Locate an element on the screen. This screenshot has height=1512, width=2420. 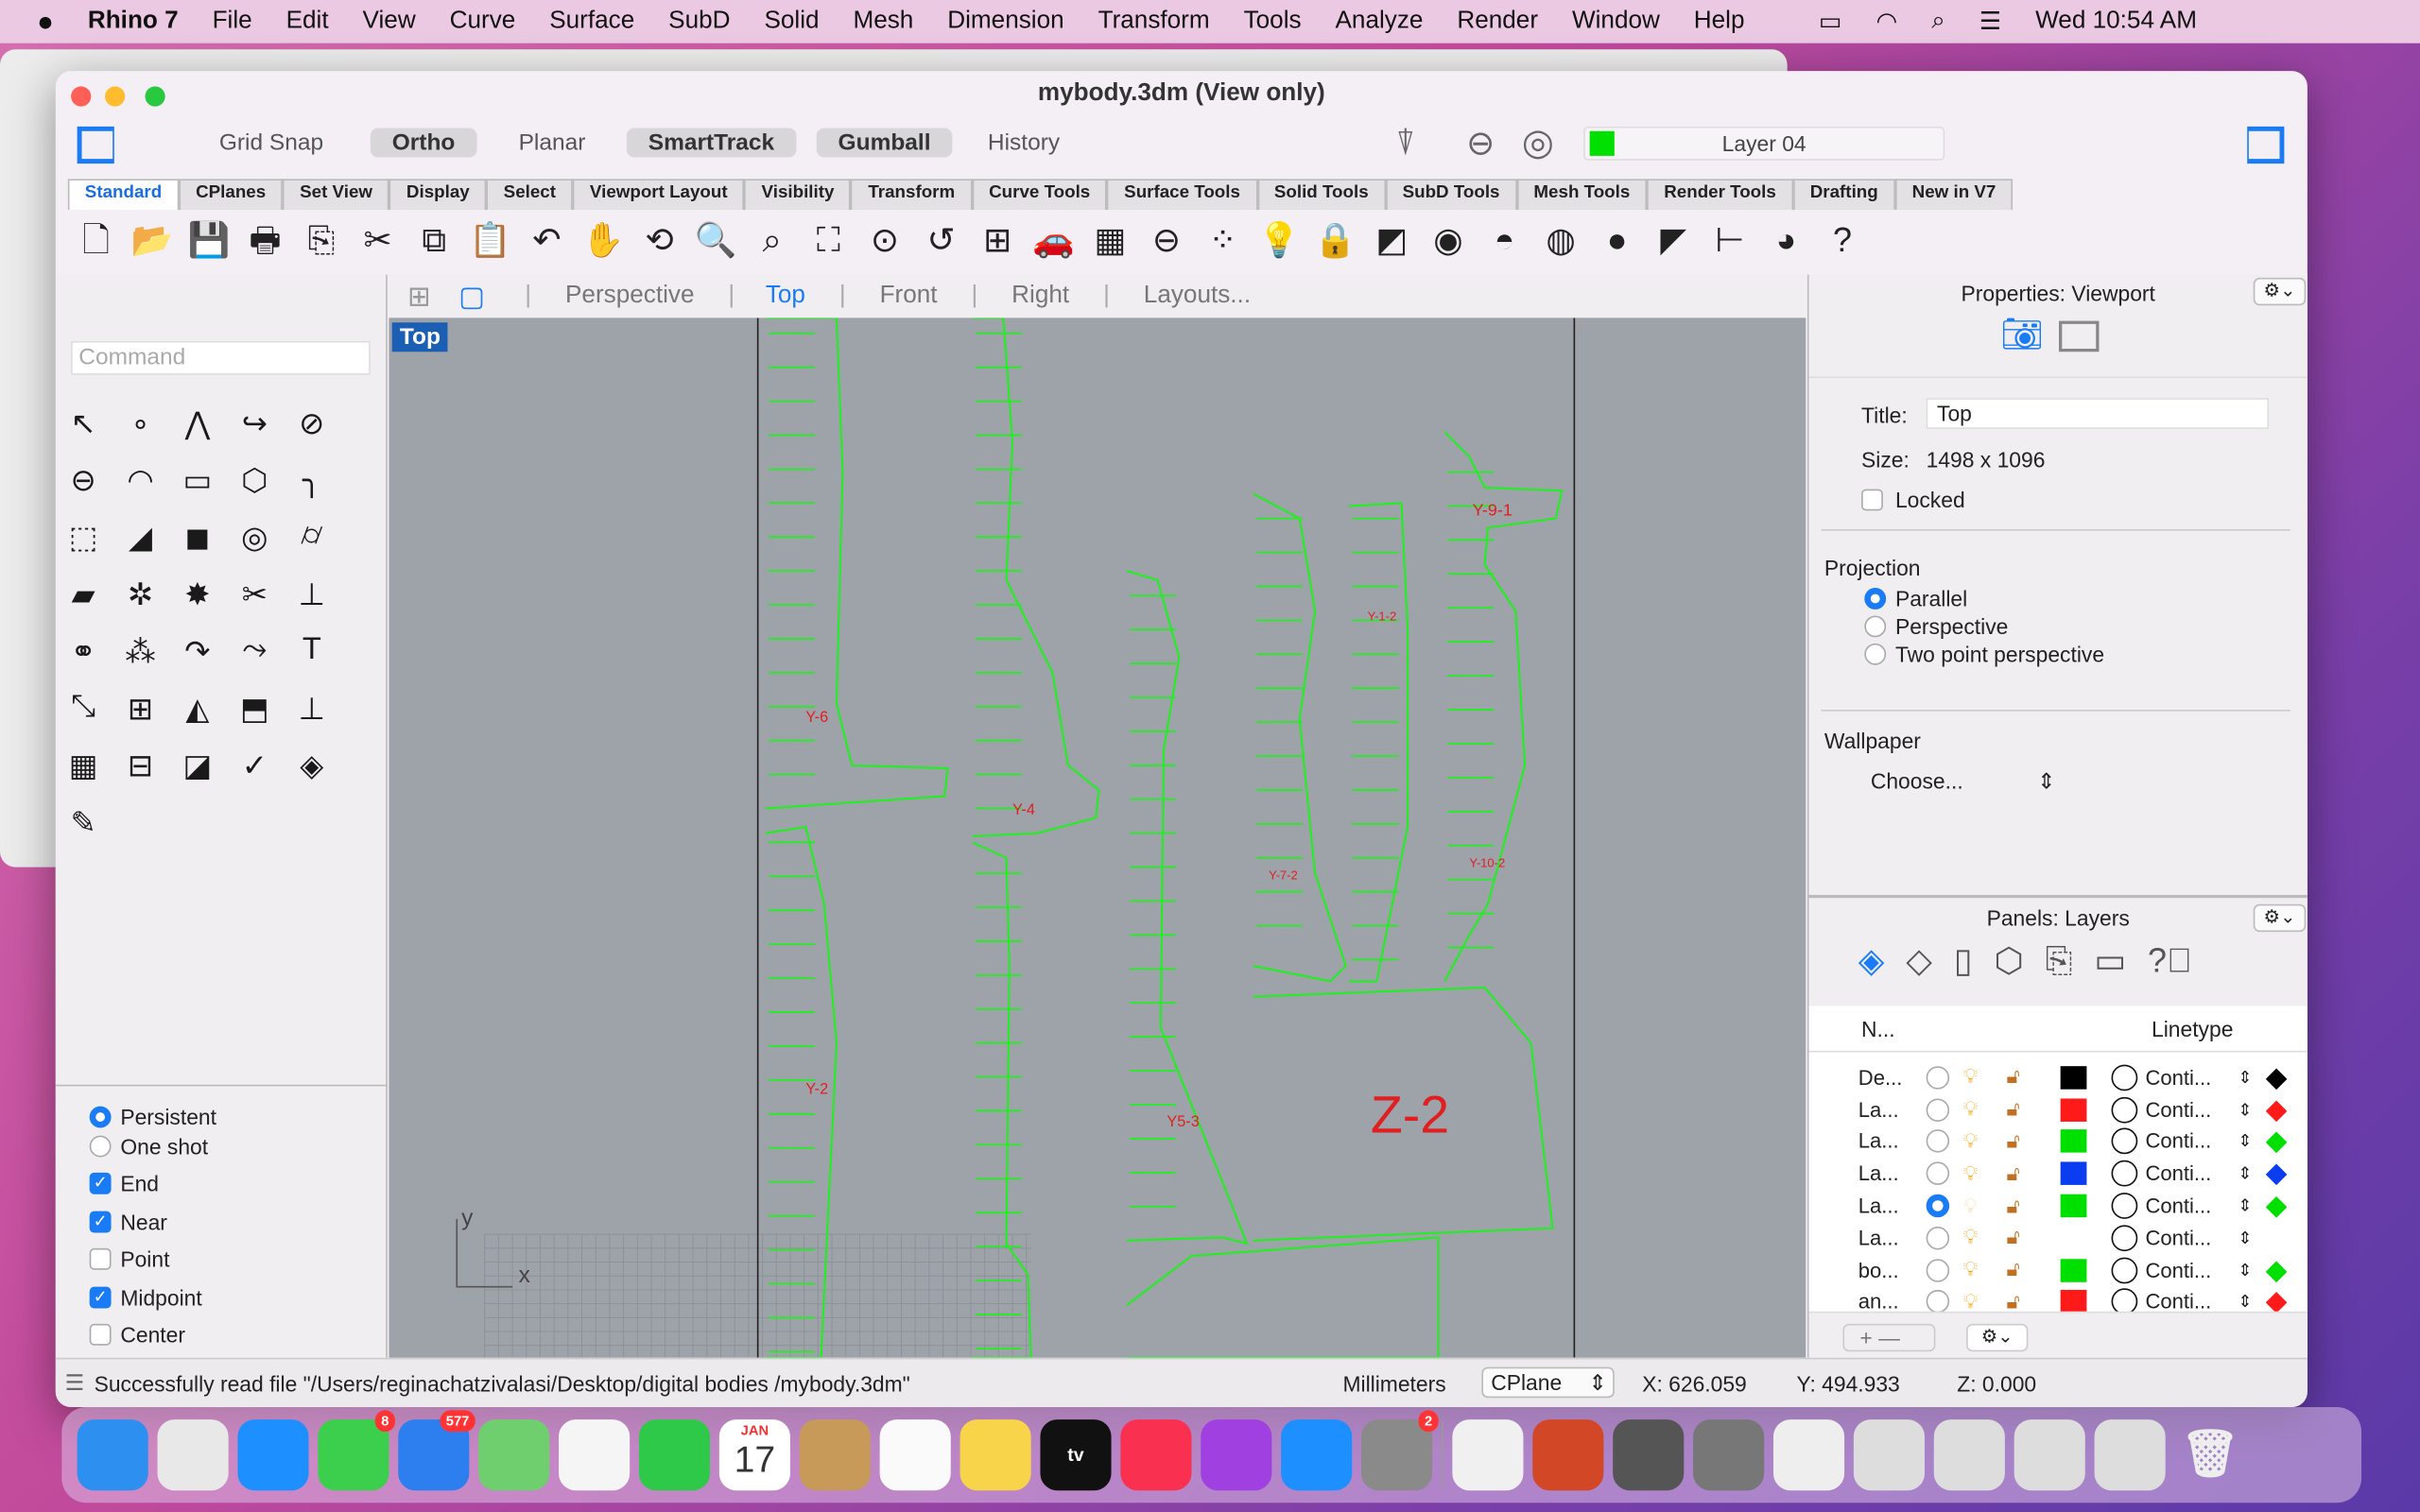
dock-contacts is located at coordinates (835, 1455).